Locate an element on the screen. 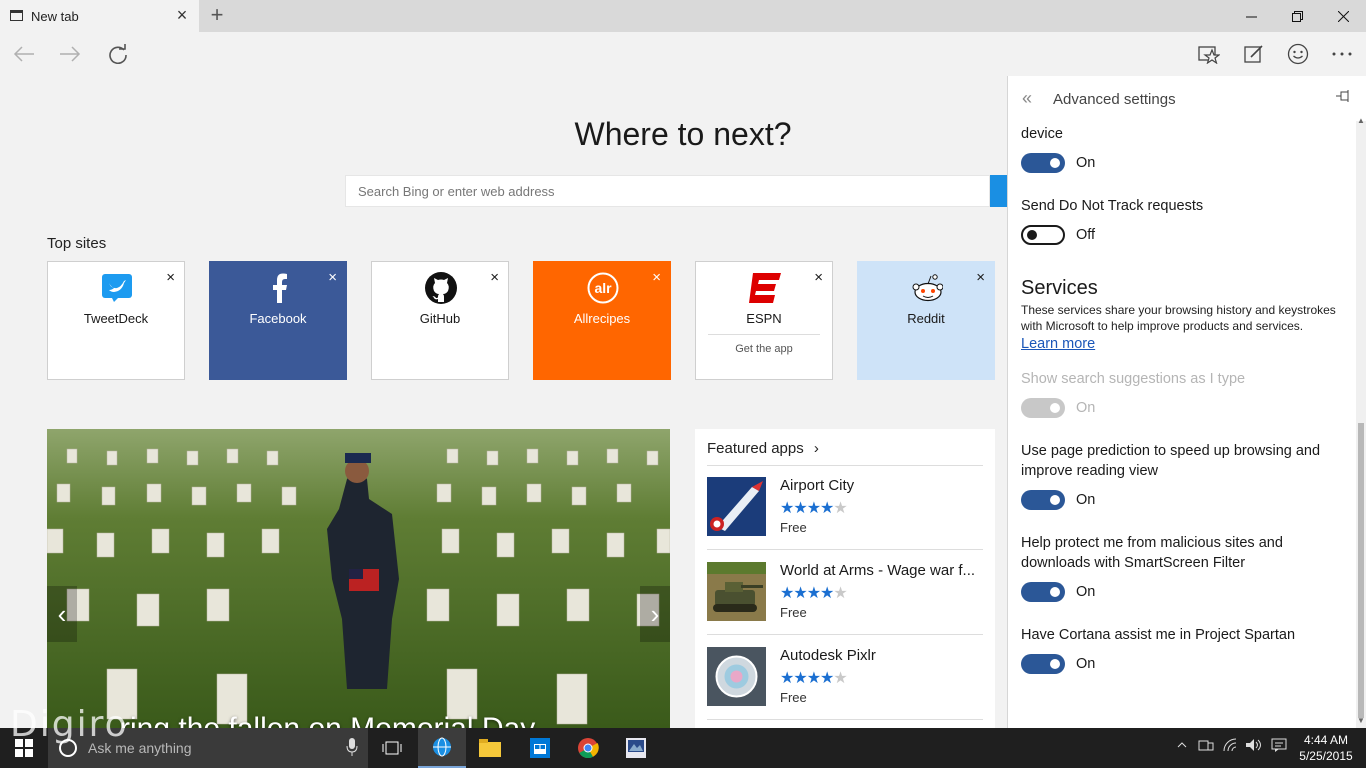  system-clock: 4:44 AM 5/25/2015 is located at coordinates (1326, 748).